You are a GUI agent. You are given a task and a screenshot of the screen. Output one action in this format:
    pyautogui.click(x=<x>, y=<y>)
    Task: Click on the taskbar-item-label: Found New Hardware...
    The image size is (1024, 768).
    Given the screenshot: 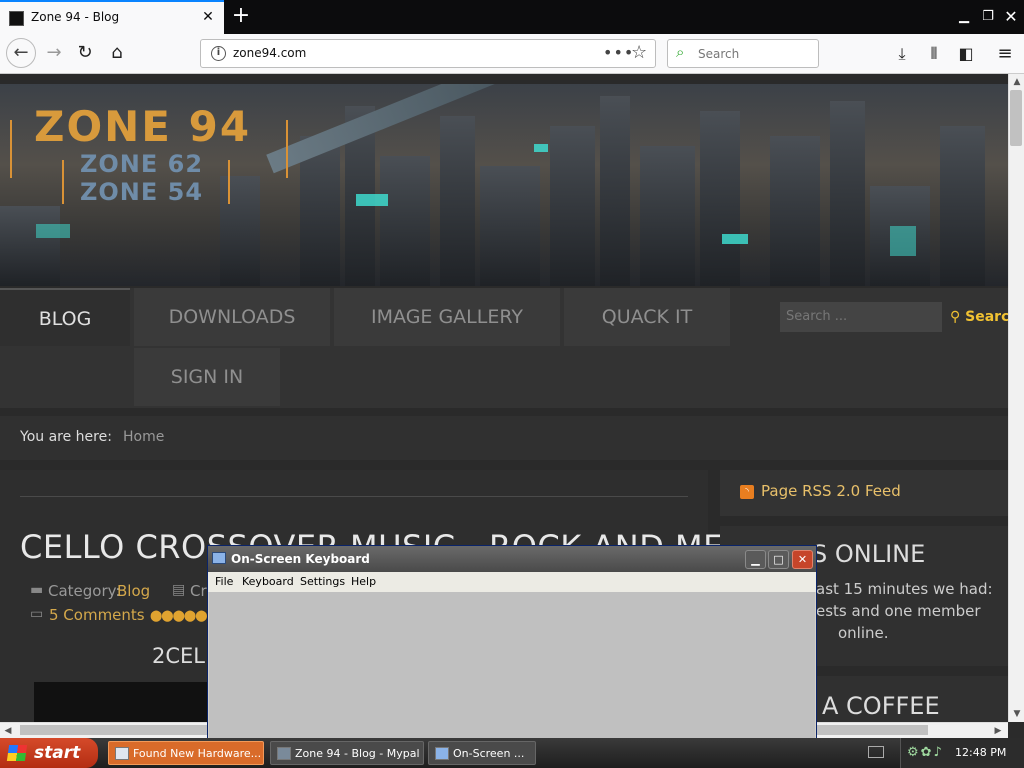 What is the action you would take?
    pyautogui.click(x=197, y=753)
    